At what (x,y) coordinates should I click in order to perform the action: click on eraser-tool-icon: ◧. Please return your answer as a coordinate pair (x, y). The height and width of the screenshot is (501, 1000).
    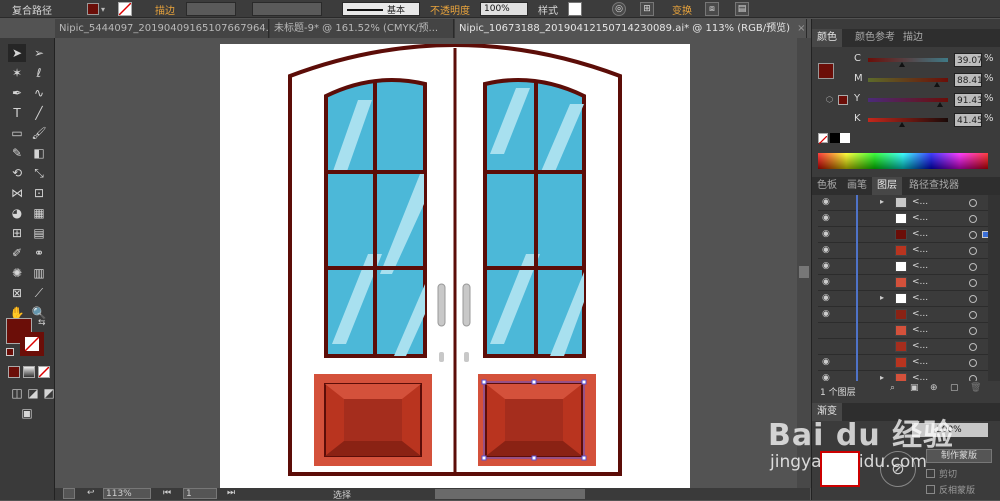
    Looking at the image, I should click on (39, 153).